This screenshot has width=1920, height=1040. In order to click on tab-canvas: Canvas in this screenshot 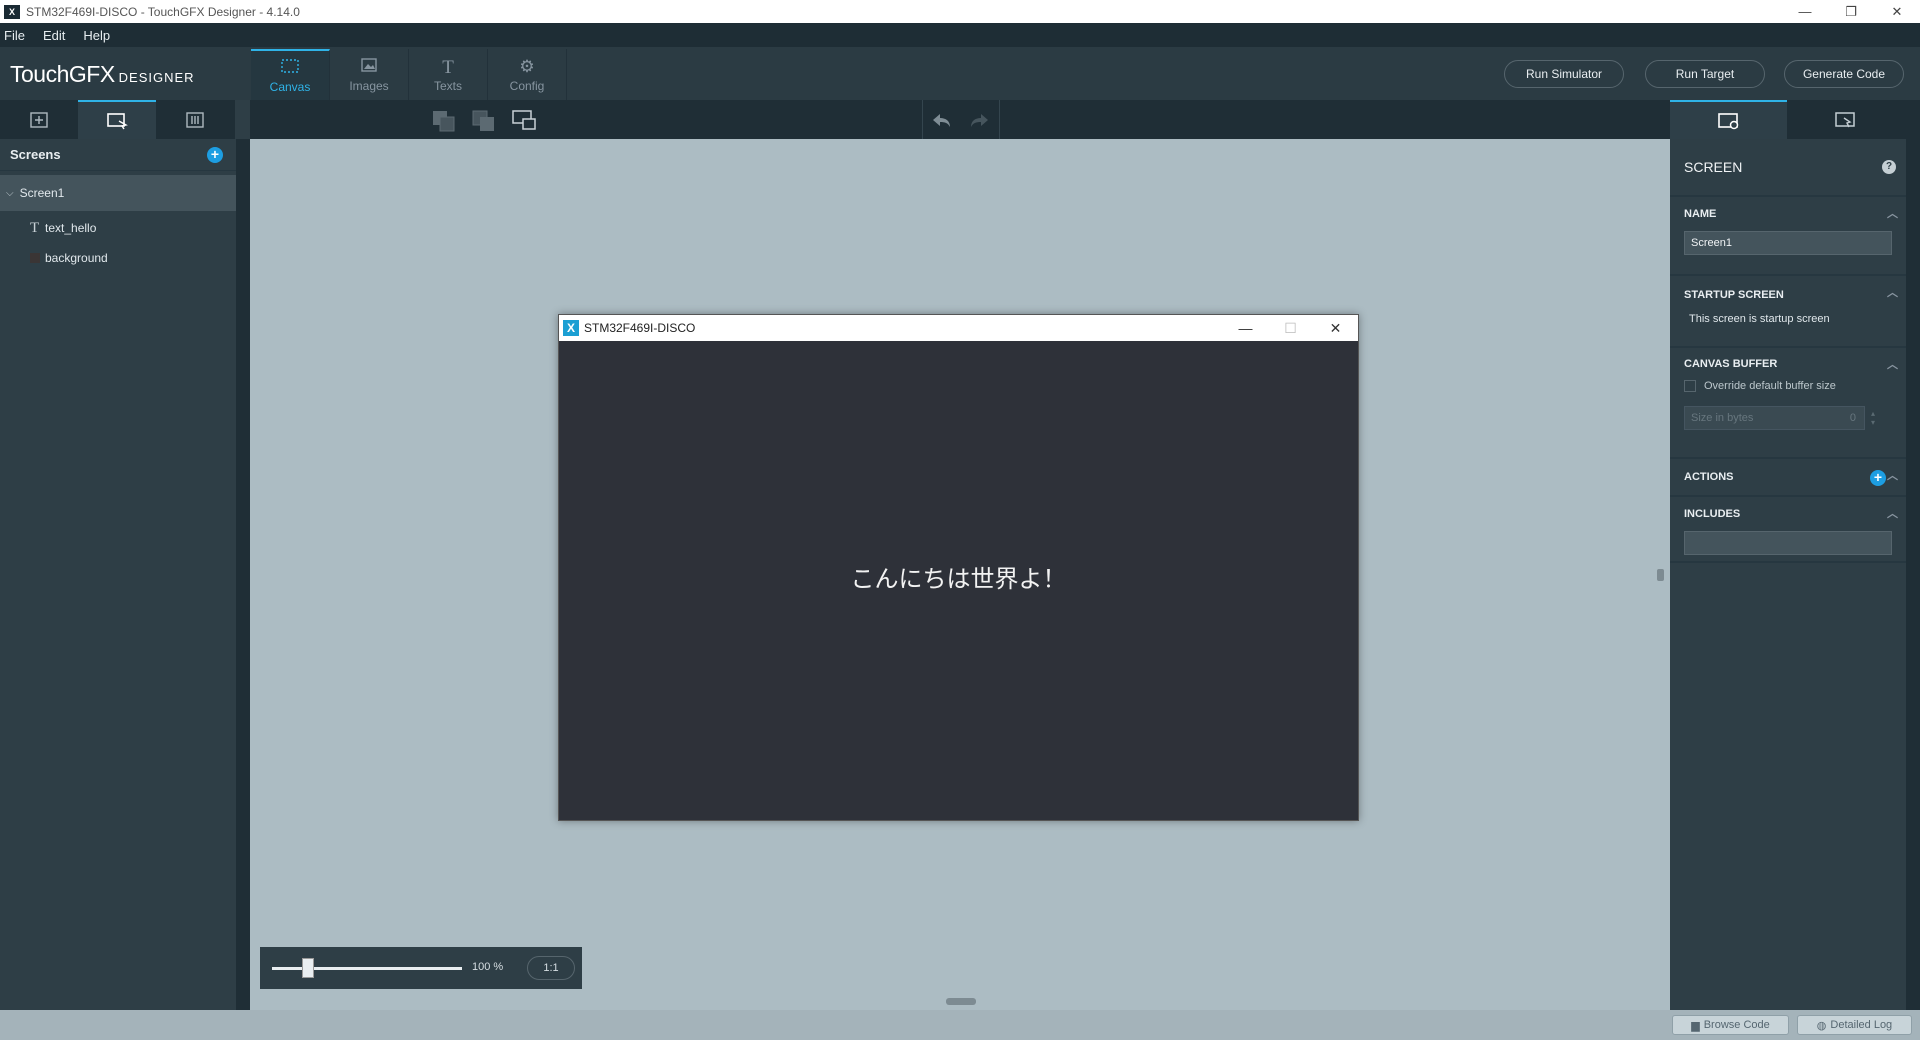, I will do `click(290, 74)`.